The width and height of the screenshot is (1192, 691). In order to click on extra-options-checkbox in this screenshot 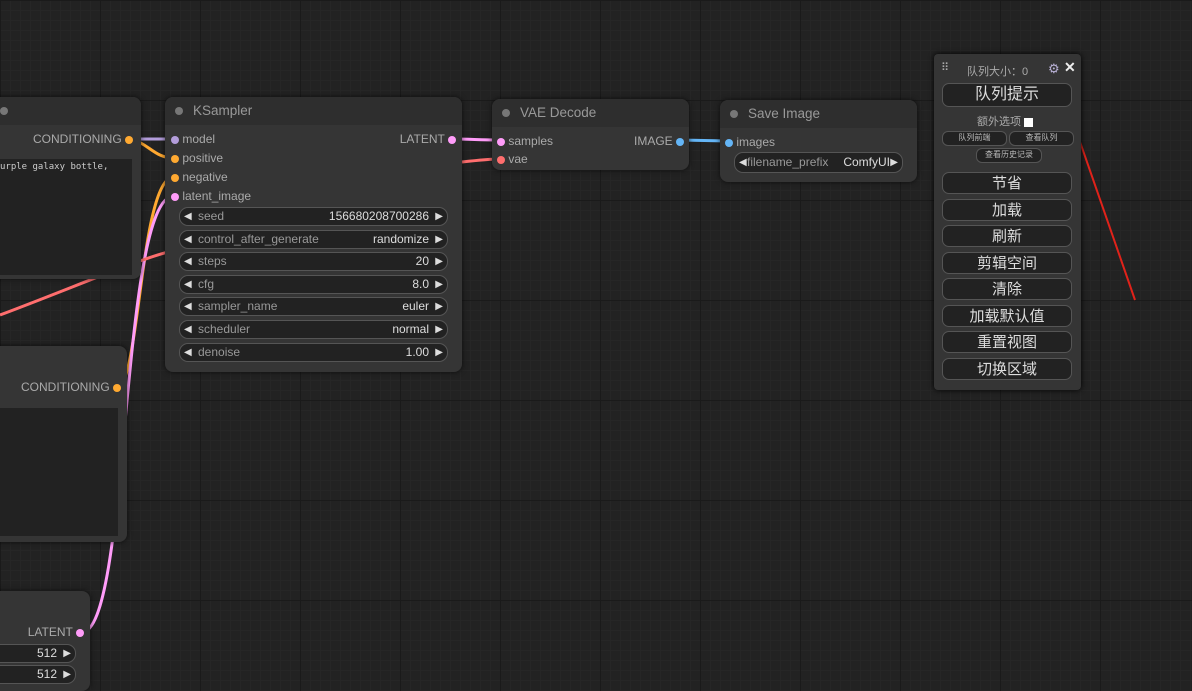, I will do `click(1029, 122)`.